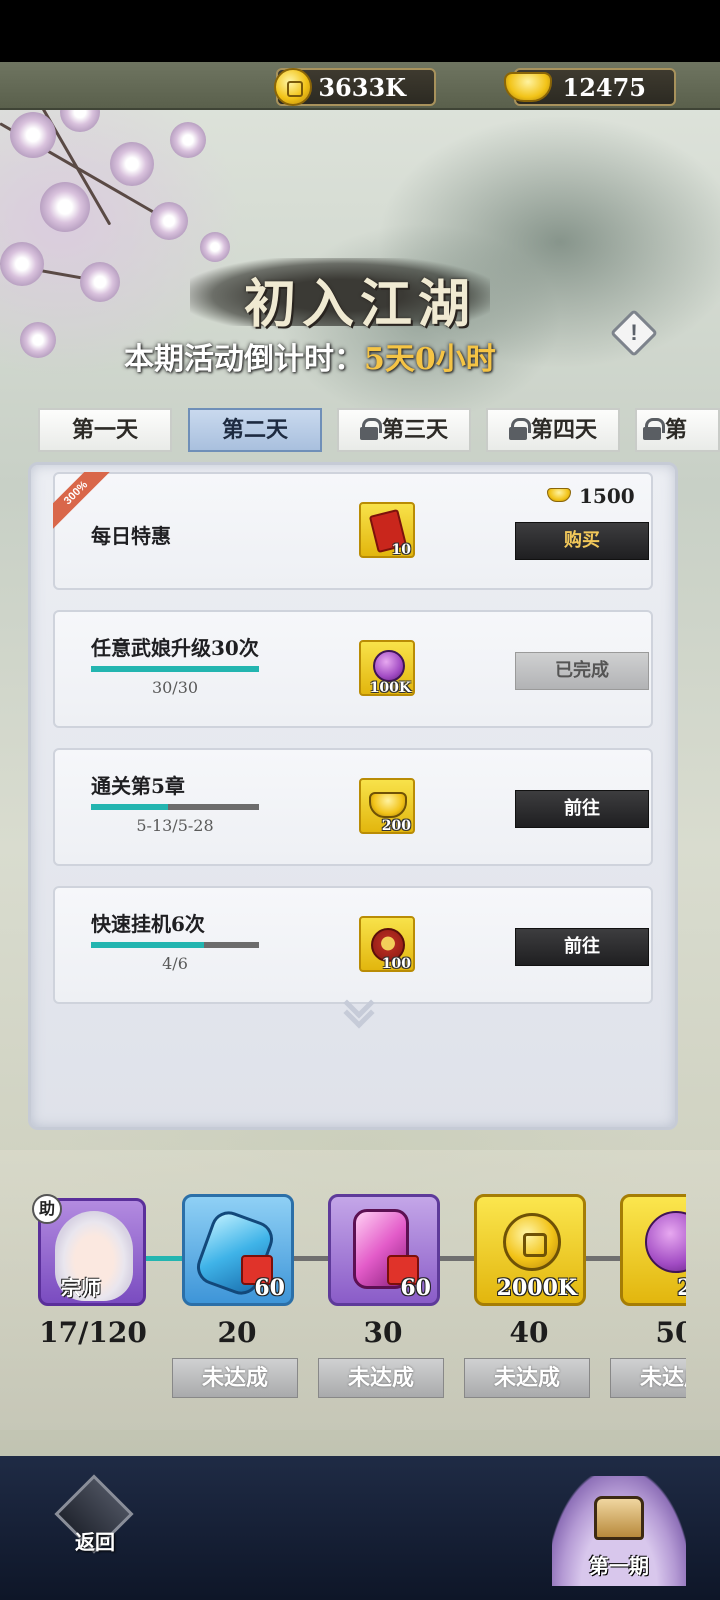  I want to click on reward-qty: 2000K, so click(536, 1288).